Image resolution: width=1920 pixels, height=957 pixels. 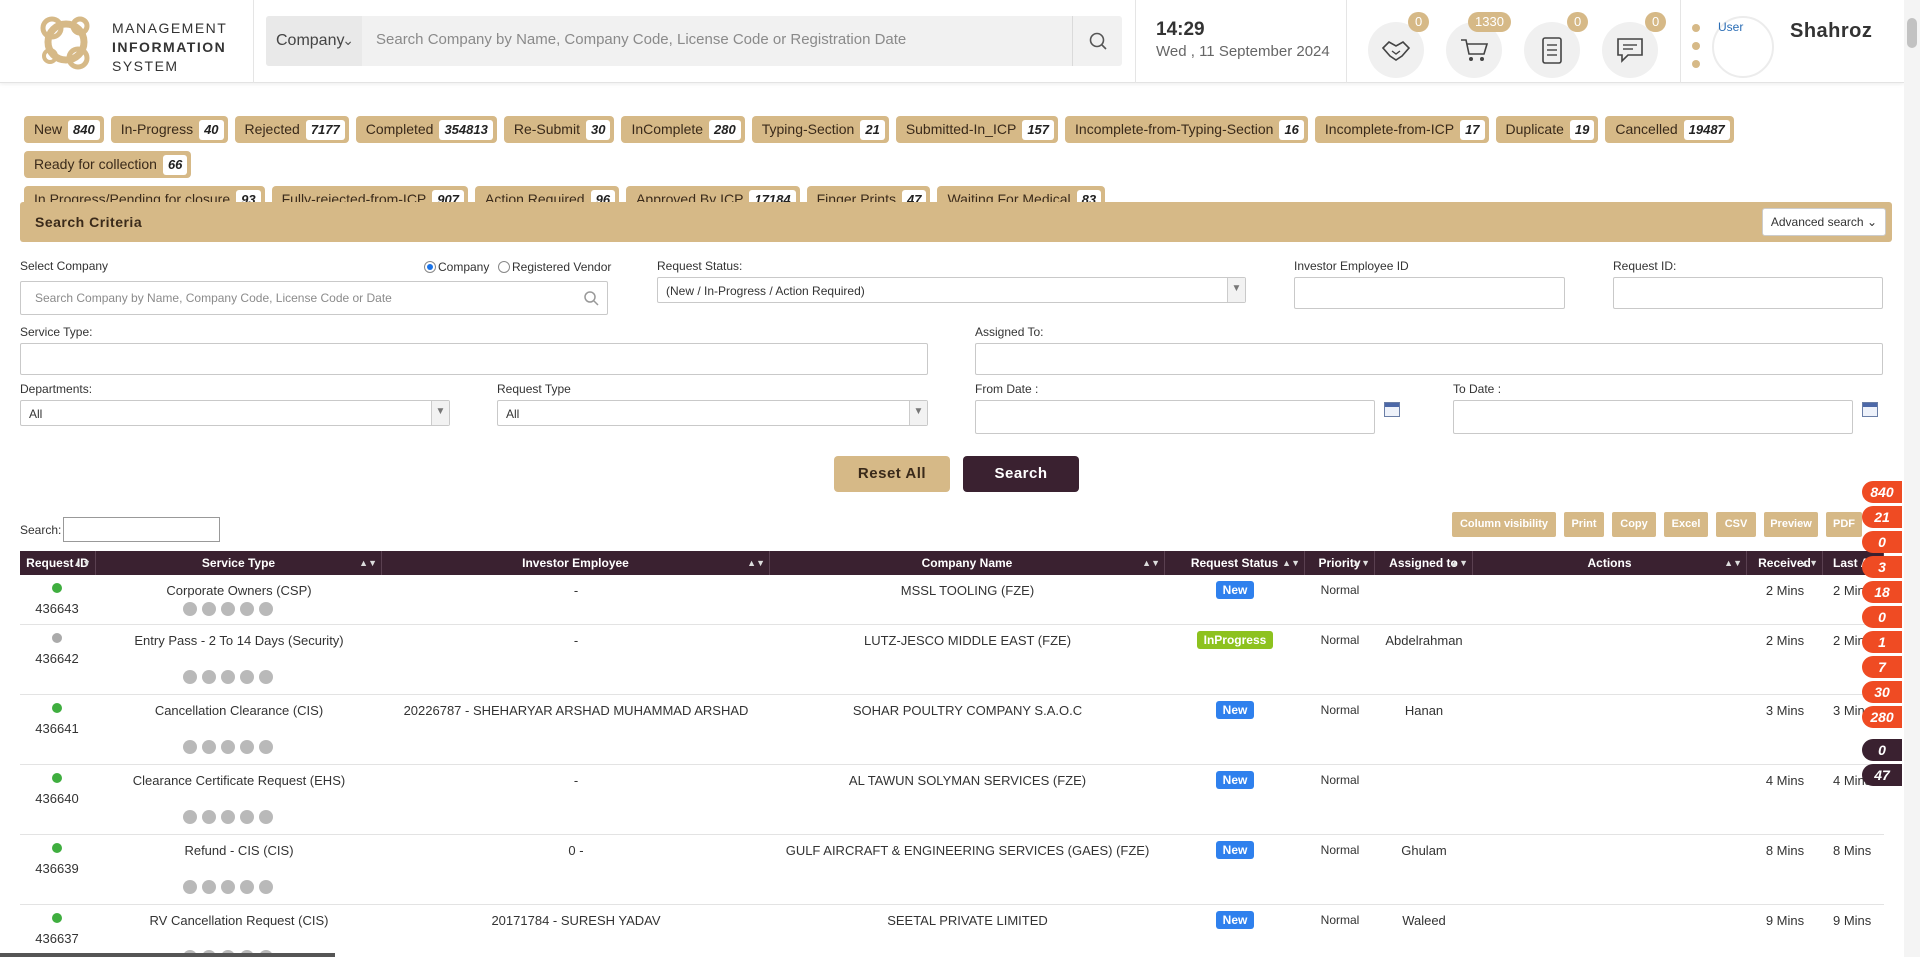 What do you see at coordinates (576, 563) in the screenshot?
I see `column-header-investor-employee: Investor Employee ▲▼` at bounding box center [576, 563].